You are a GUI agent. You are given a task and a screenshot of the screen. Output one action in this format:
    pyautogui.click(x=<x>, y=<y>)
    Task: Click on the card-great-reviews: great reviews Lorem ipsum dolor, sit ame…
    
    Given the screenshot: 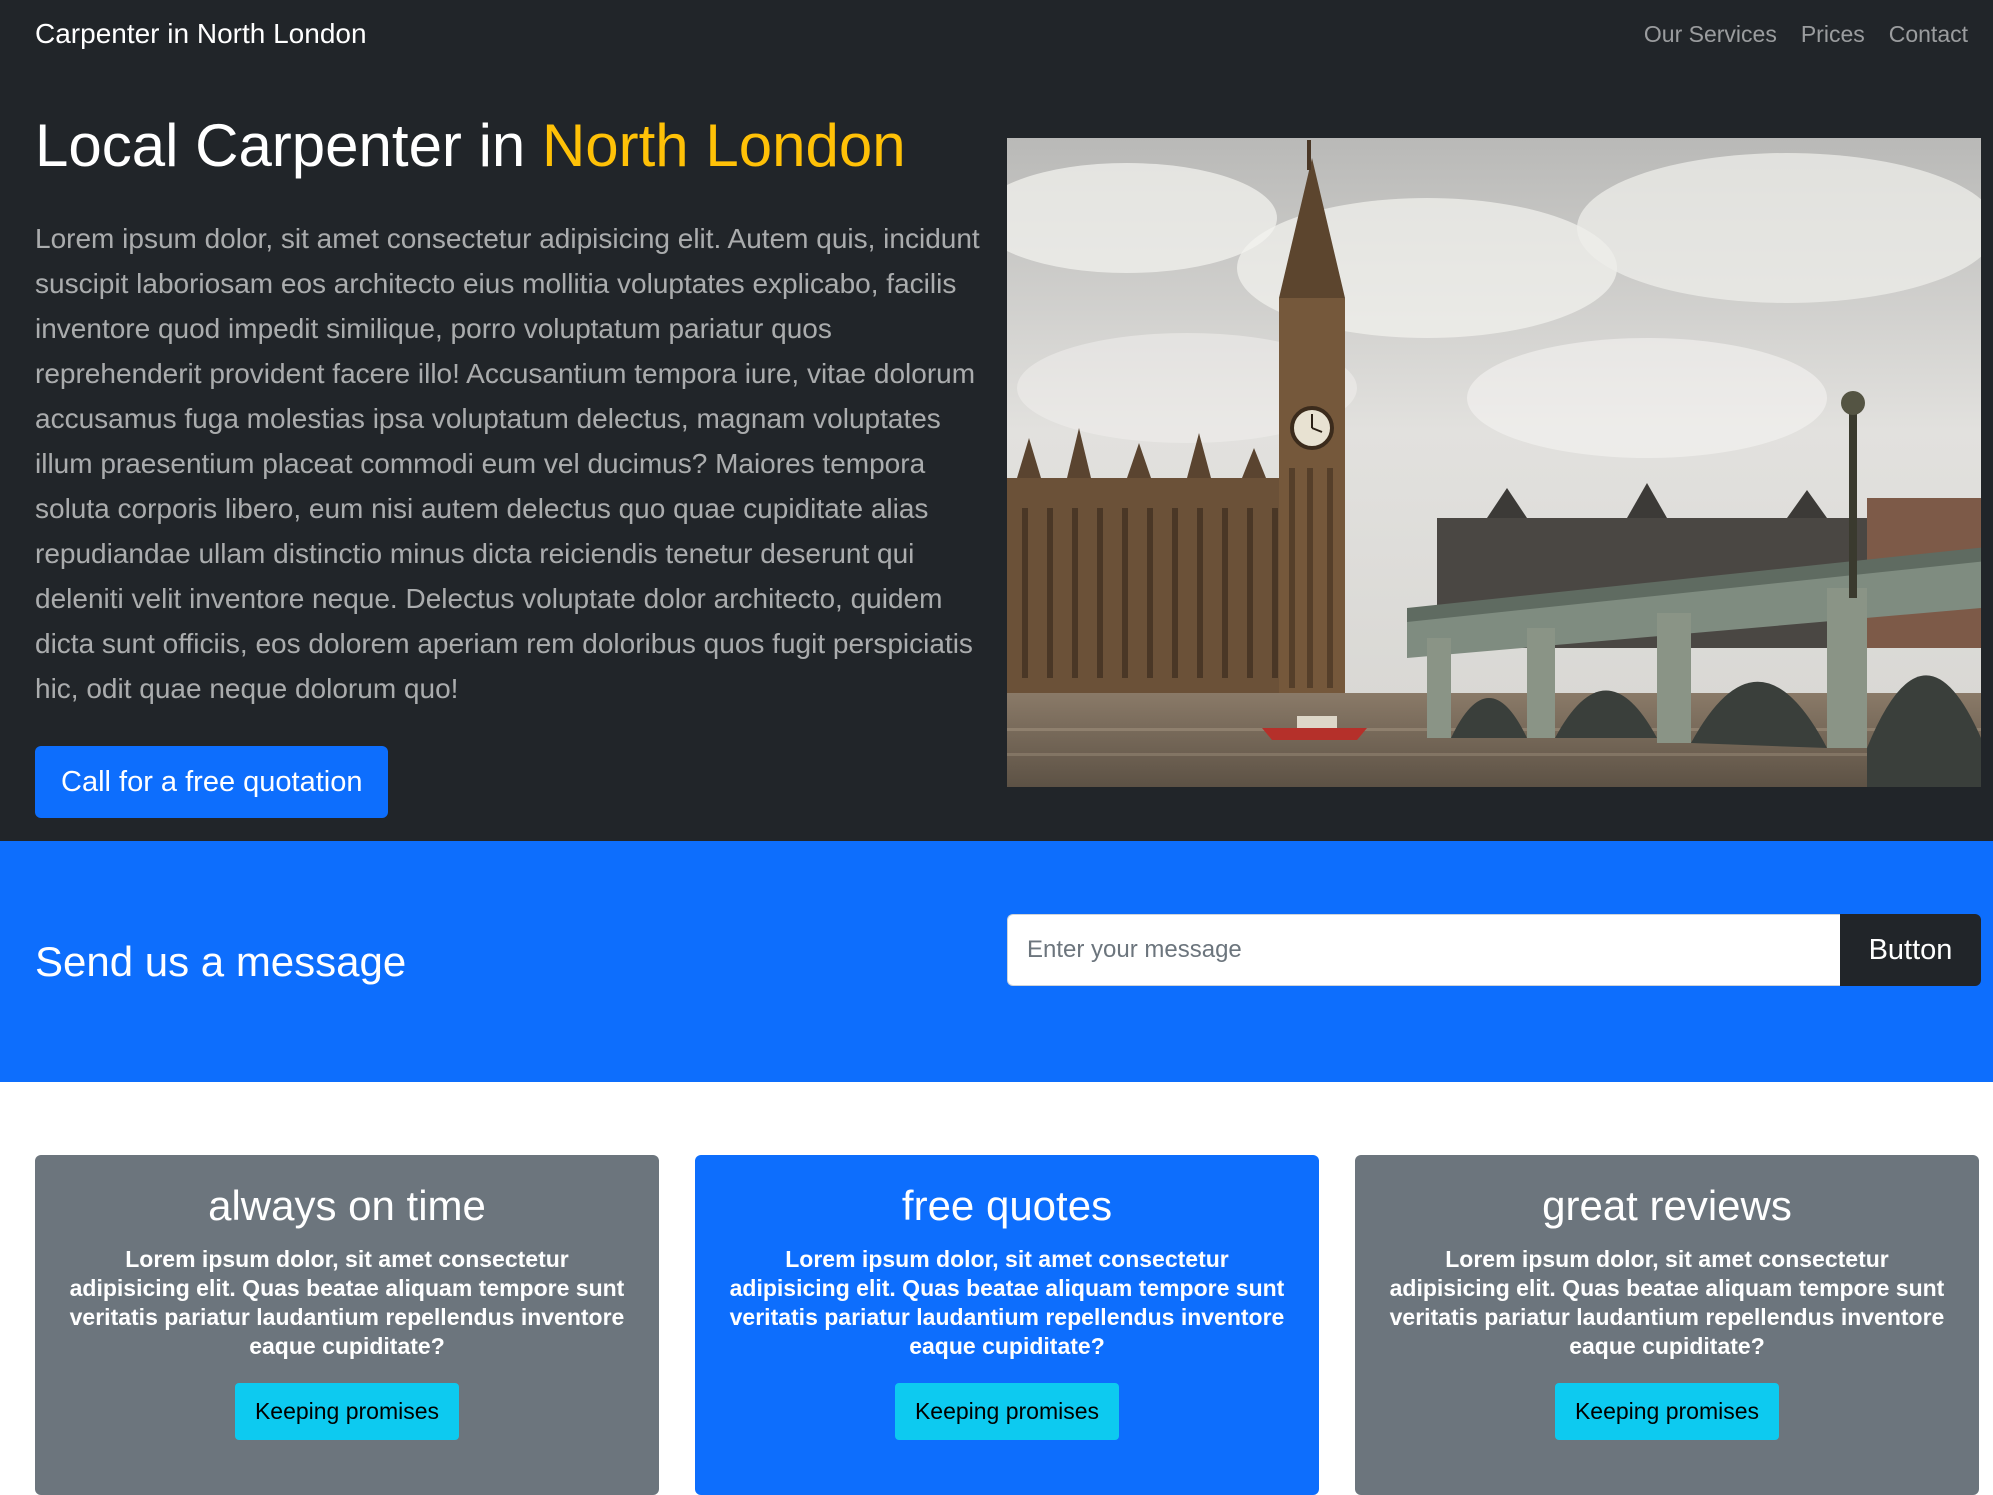 What is the action you would take?
    pyautogui.click(x=1667, y=1325)
    